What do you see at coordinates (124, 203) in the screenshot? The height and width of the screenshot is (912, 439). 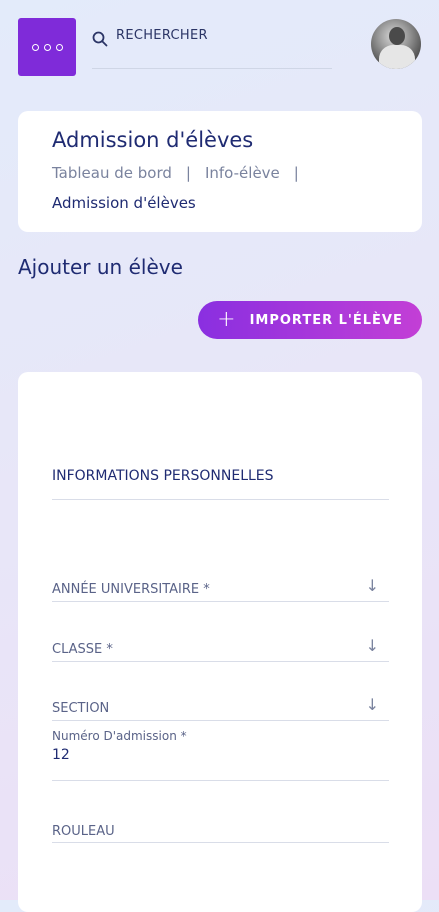 I see `breadcrumb-current: Admission d'élèves` at bounding box center [124, 203].